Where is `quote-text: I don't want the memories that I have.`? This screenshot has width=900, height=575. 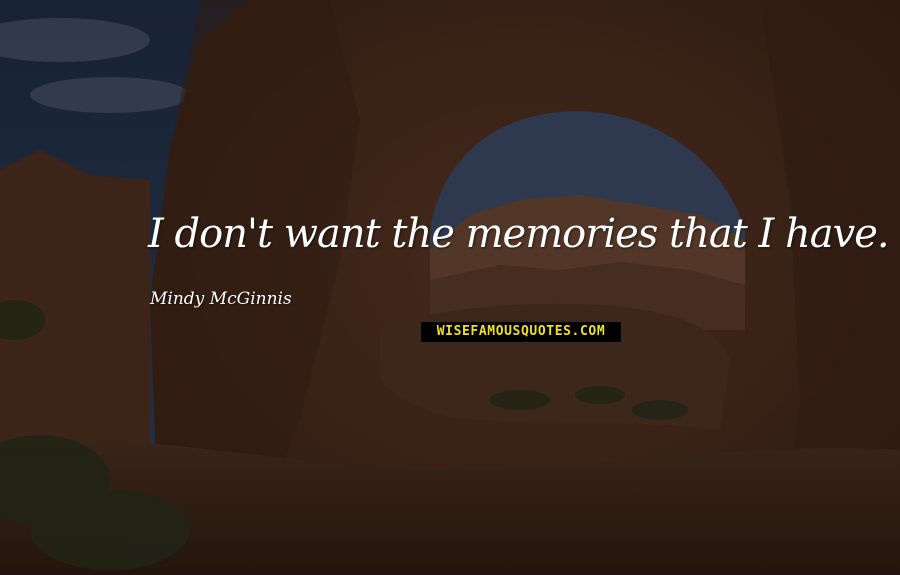
quote-text: I don't want the memories that I have. is located at coordinates (519, 234).